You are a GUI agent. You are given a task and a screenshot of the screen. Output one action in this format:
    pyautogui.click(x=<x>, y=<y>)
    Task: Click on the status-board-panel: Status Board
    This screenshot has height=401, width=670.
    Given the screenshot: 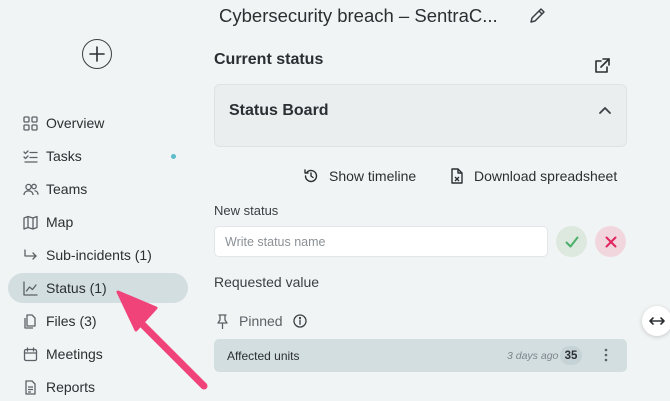 What is the action you would take?
    pyautogui.click(x=420, y=115)
    